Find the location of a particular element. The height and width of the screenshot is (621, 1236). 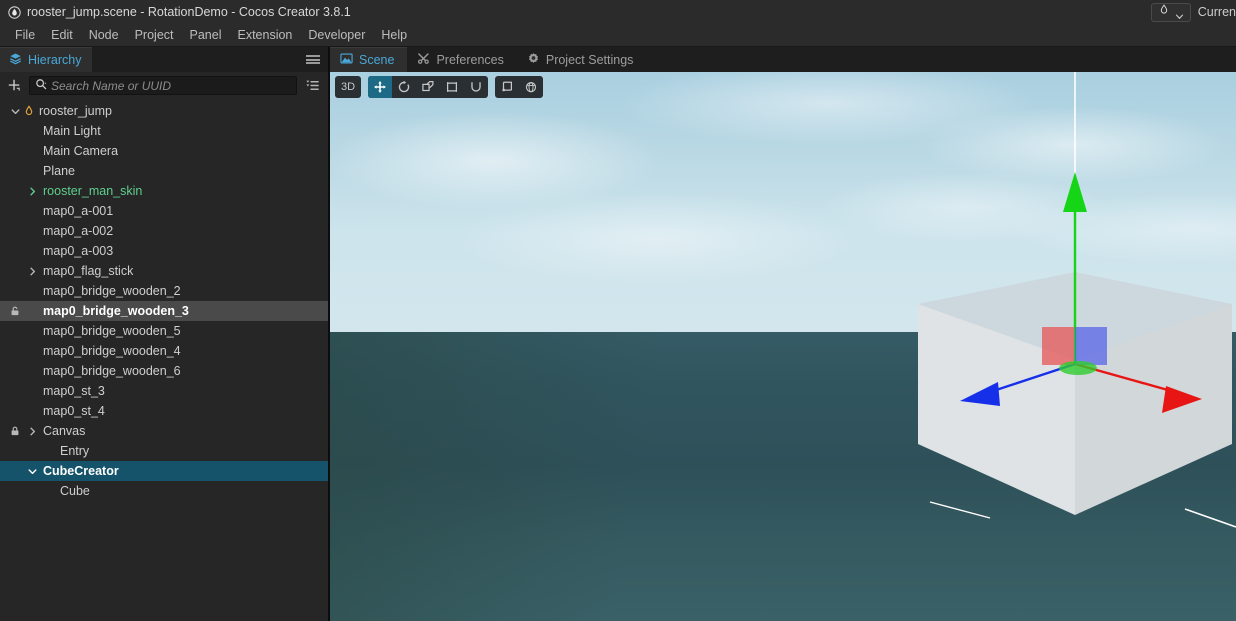

hierarchy-node-map0-bridge-wooden-6: map0_bridge_wooden_6 is located at coordinates (164, 371).